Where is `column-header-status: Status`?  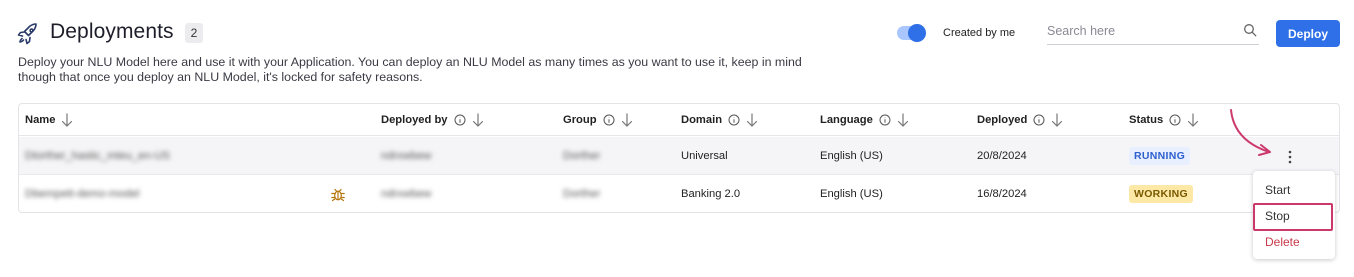 column-header-status: Status is located at coordinates (1164, 120).